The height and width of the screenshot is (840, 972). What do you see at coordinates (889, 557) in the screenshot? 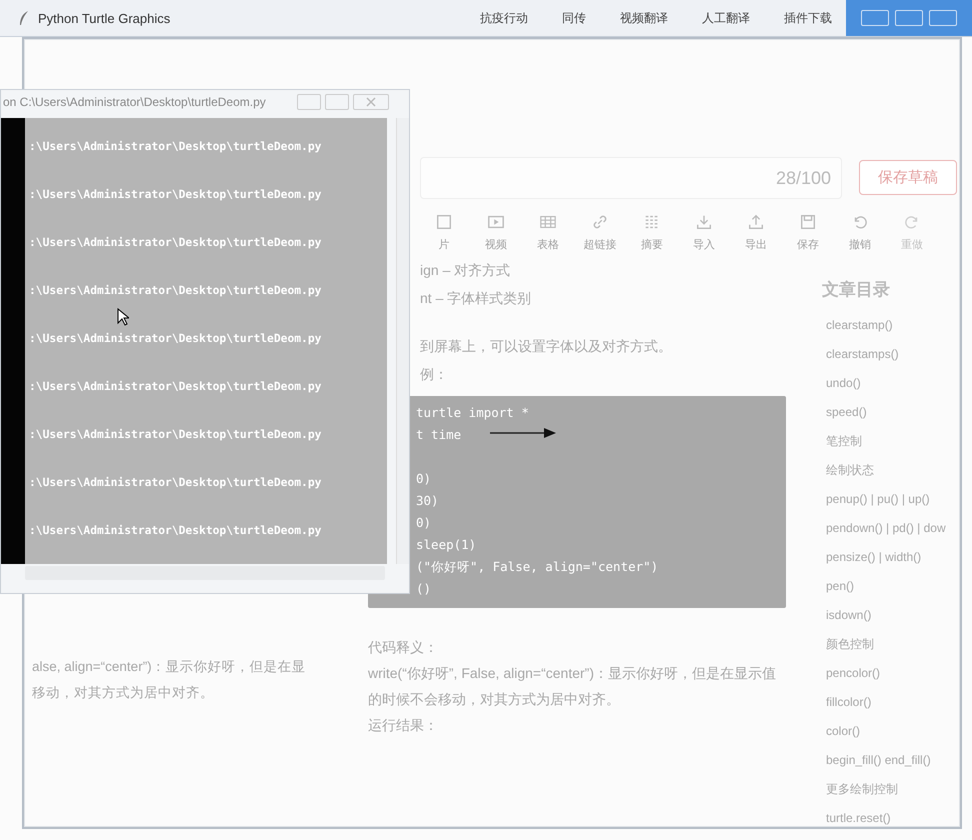
I see `toc-link: pensize() | width()` at bounding box center [889, 557].